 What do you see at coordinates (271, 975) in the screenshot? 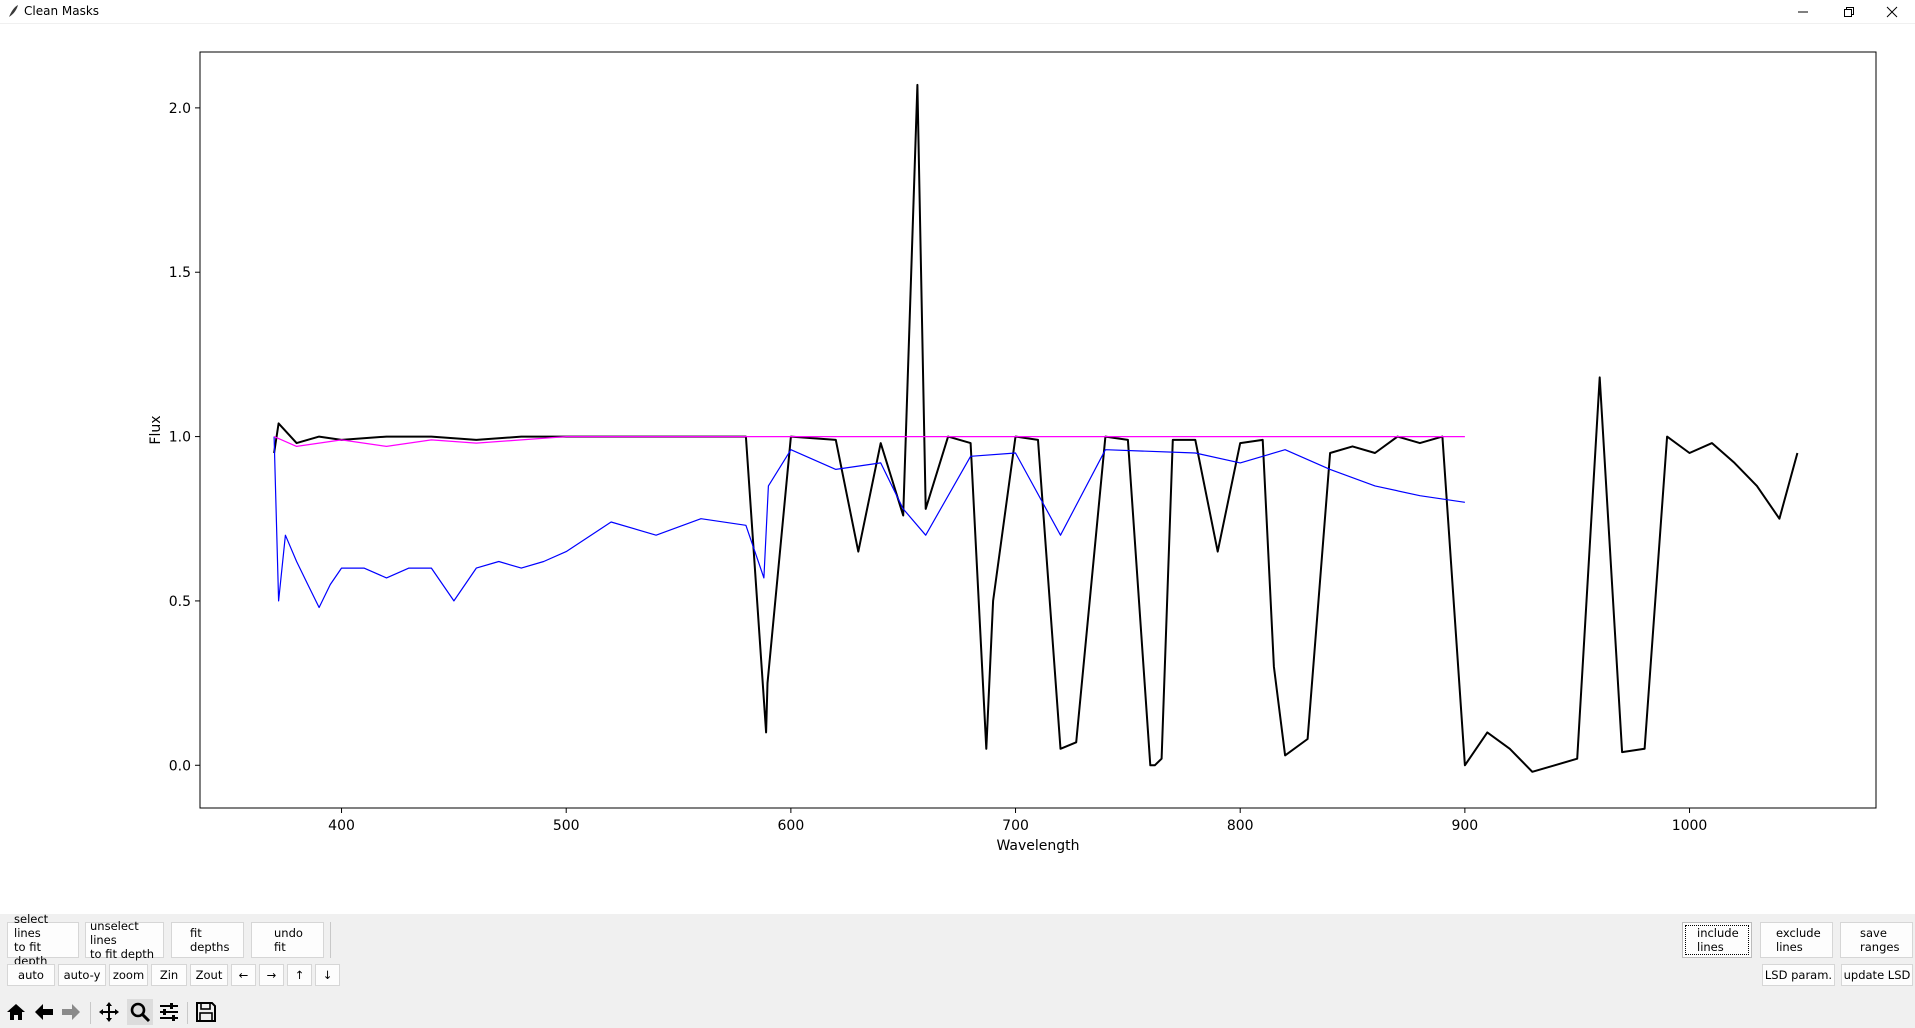
I see `shift-right-button: →` at bounding box center [271, 975].